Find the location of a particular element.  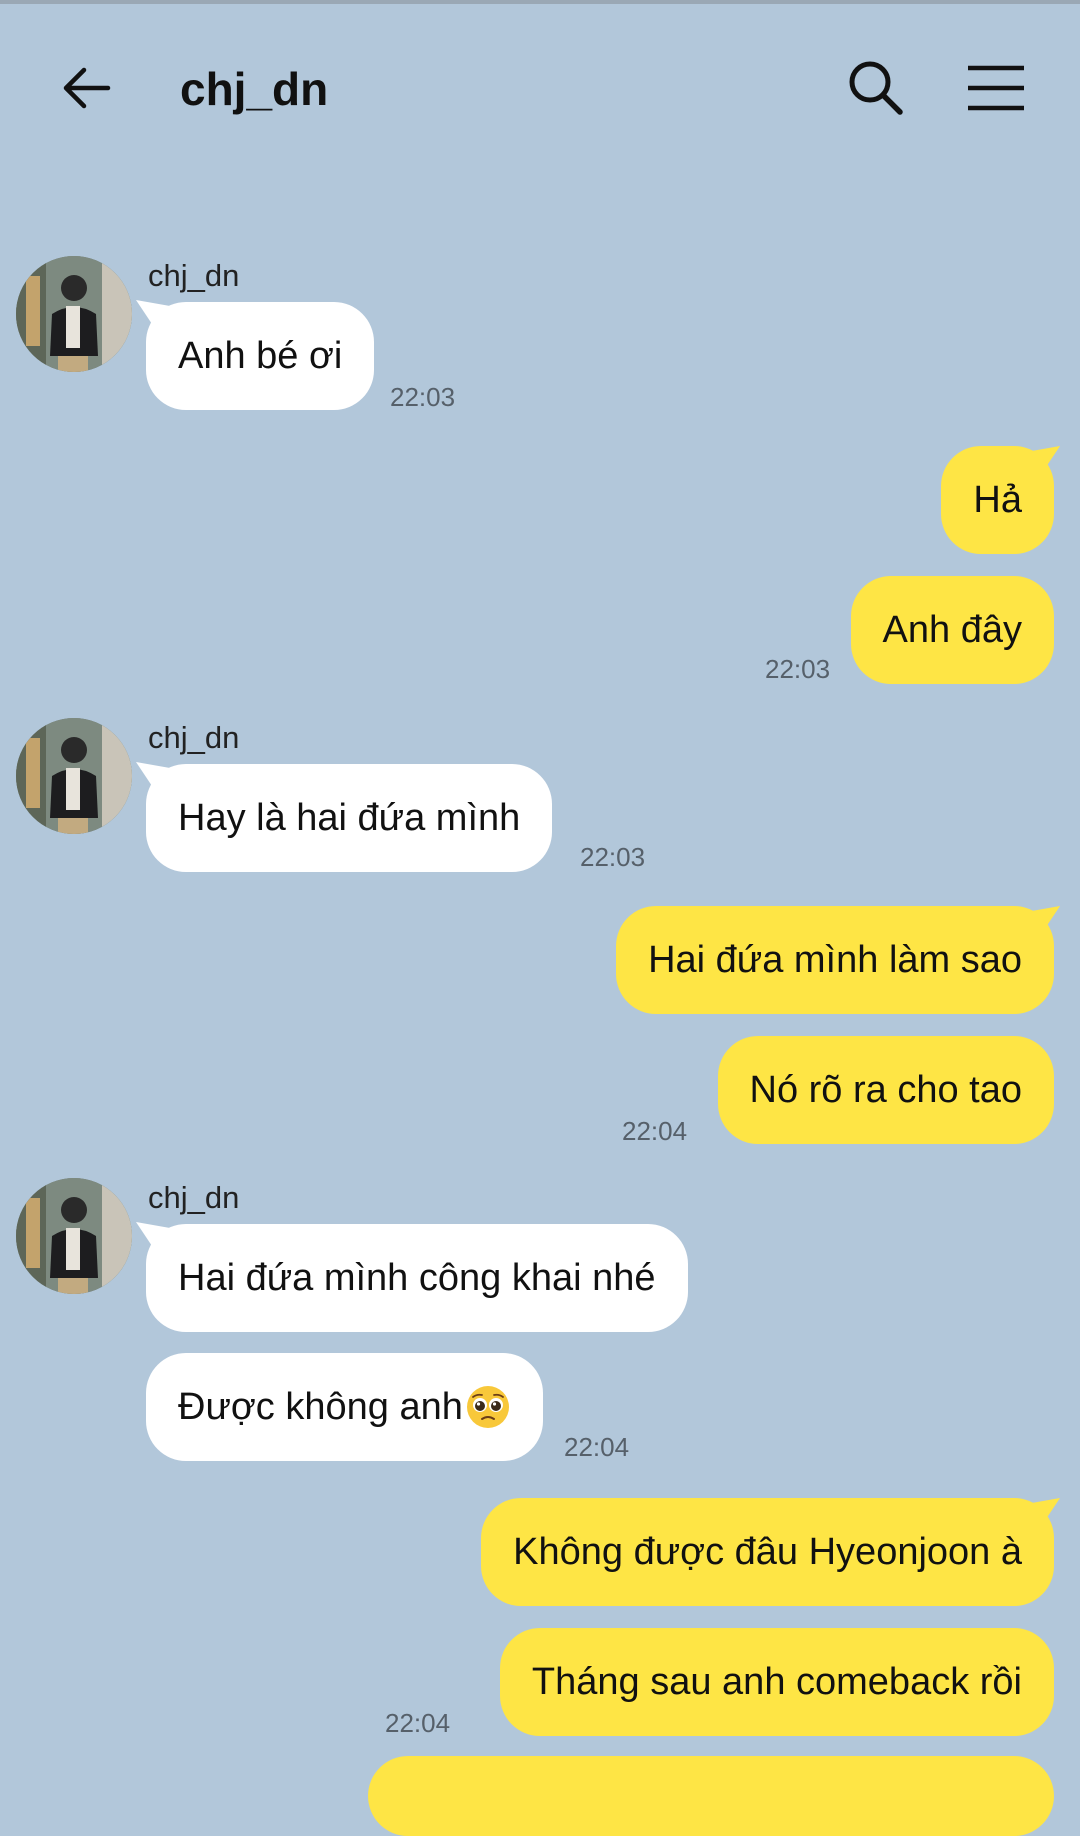

message-text: Anh đây is located at coordinates (952, 629).